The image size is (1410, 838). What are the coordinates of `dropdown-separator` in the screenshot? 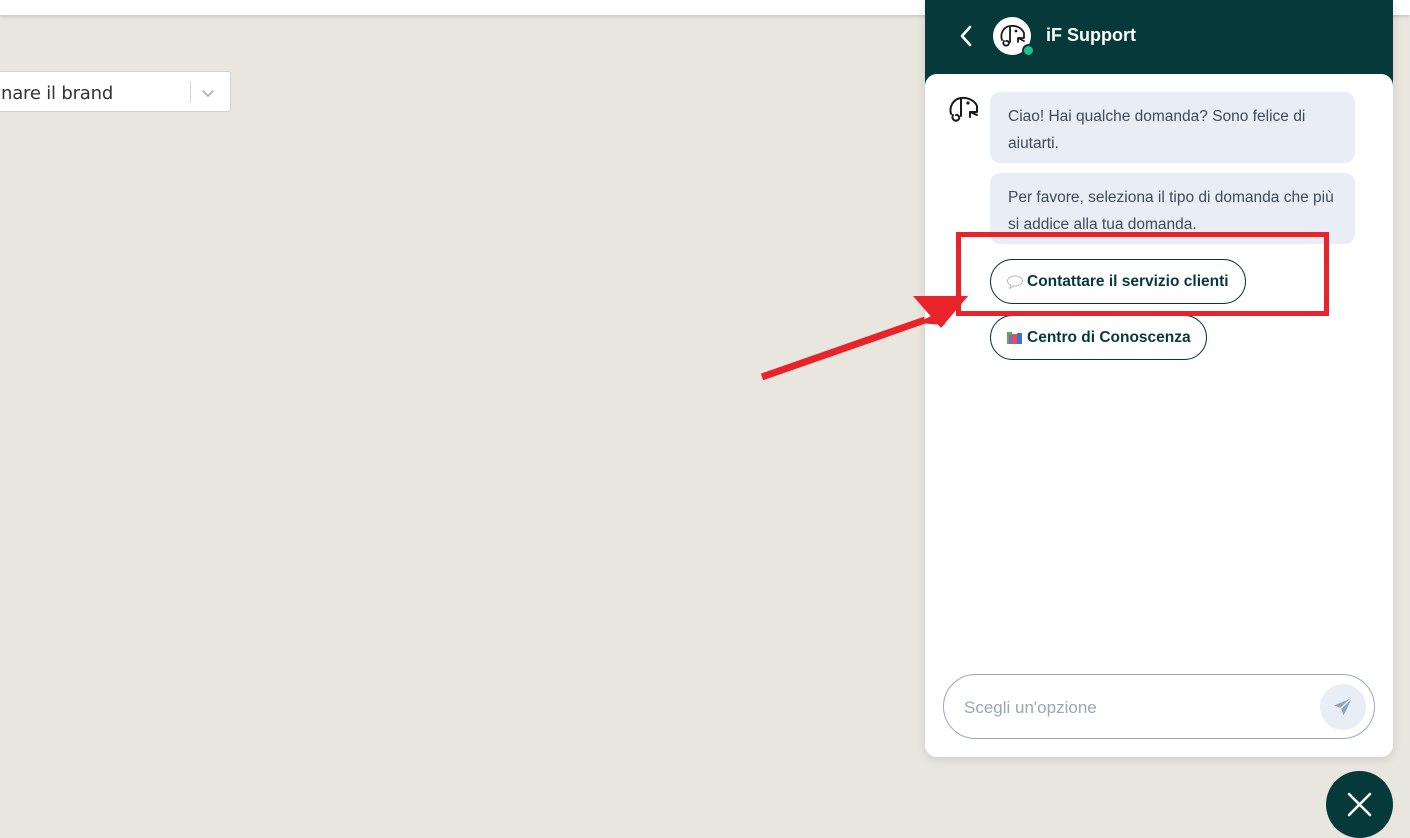 It's located at (190, 92).